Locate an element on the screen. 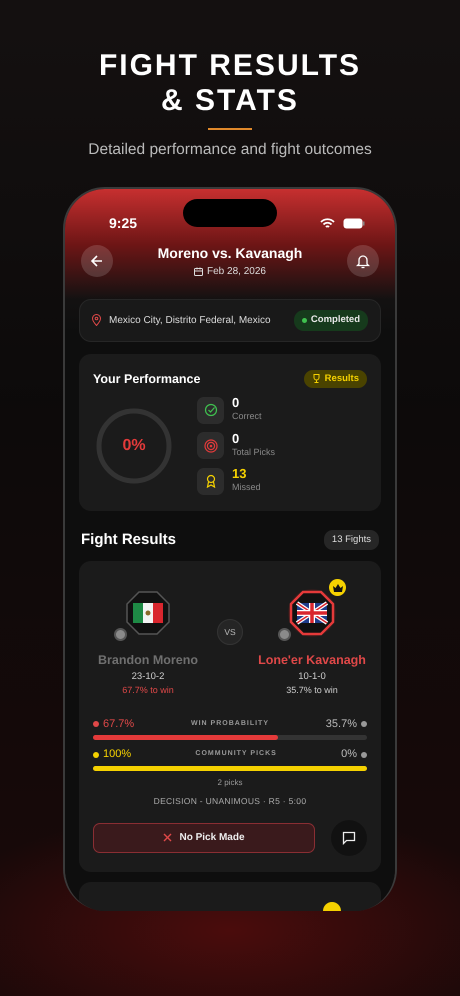  back-icon is located at coordinates (97, 261).